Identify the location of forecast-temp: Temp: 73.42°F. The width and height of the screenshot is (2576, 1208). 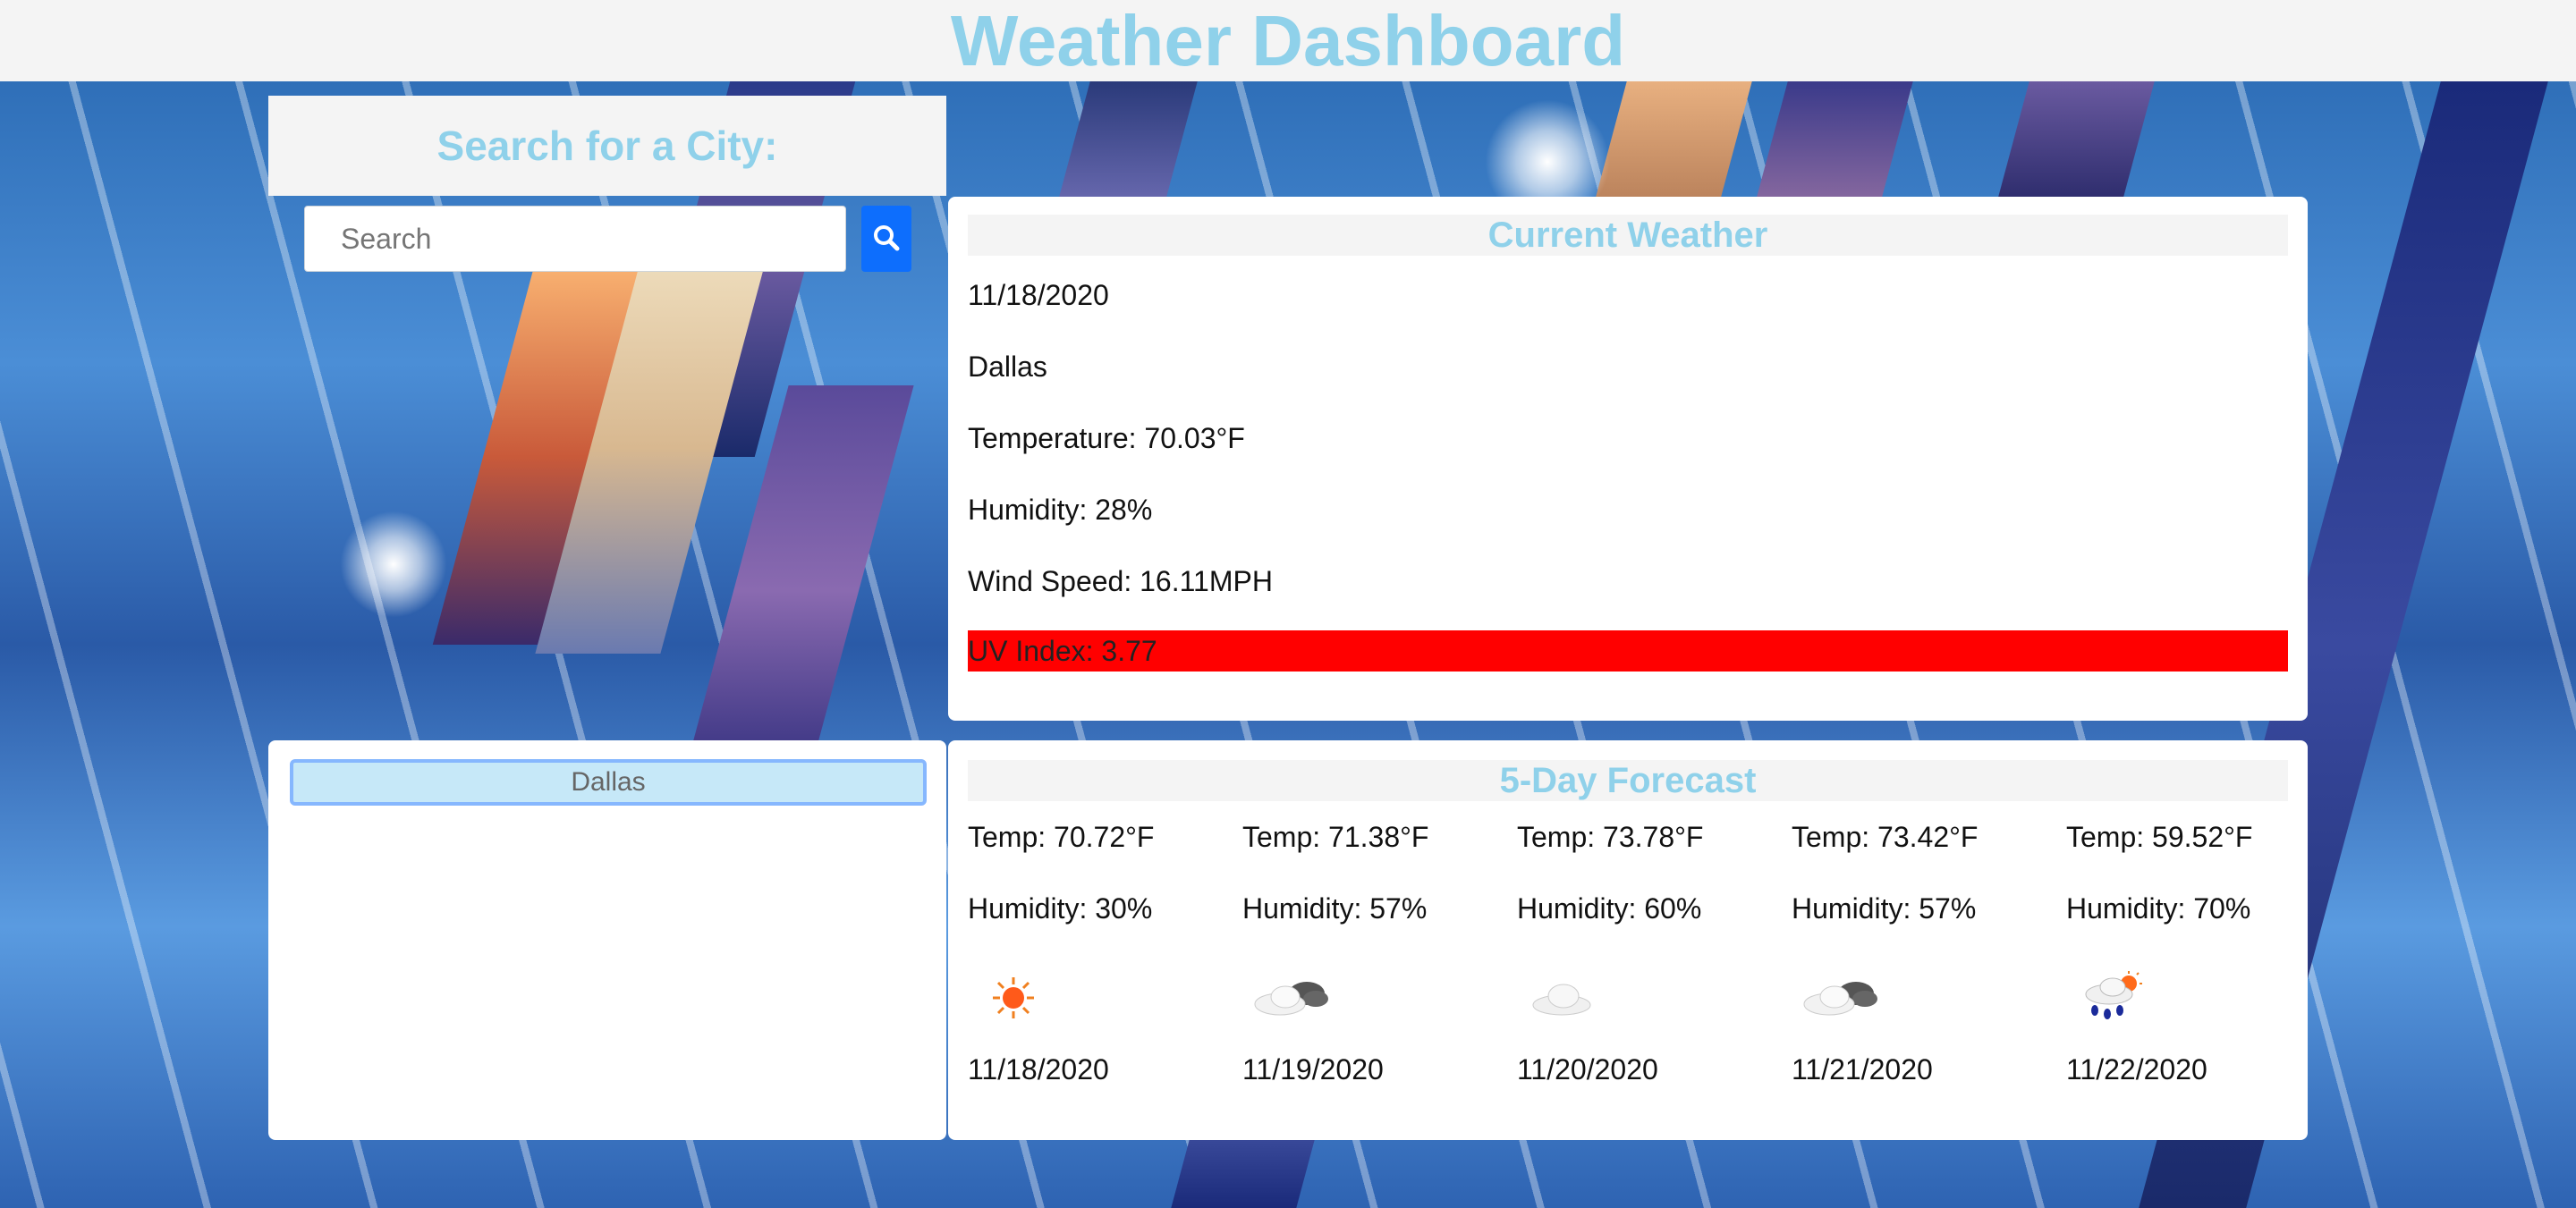
(1885, 837).